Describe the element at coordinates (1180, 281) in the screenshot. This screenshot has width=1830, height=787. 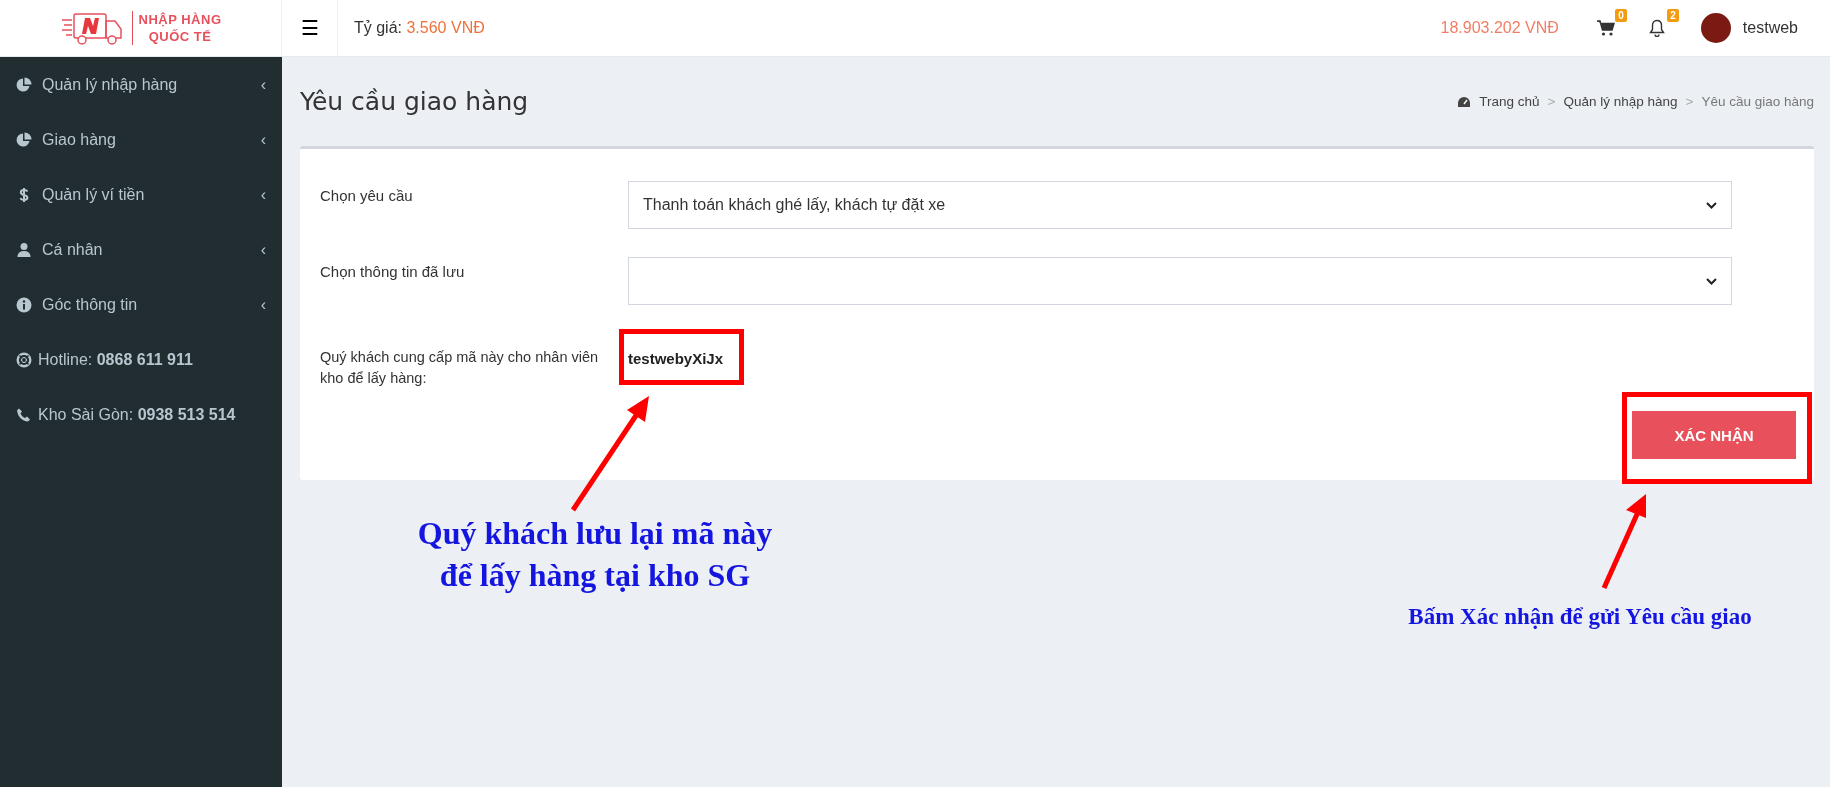
I see `select-field` at that location.